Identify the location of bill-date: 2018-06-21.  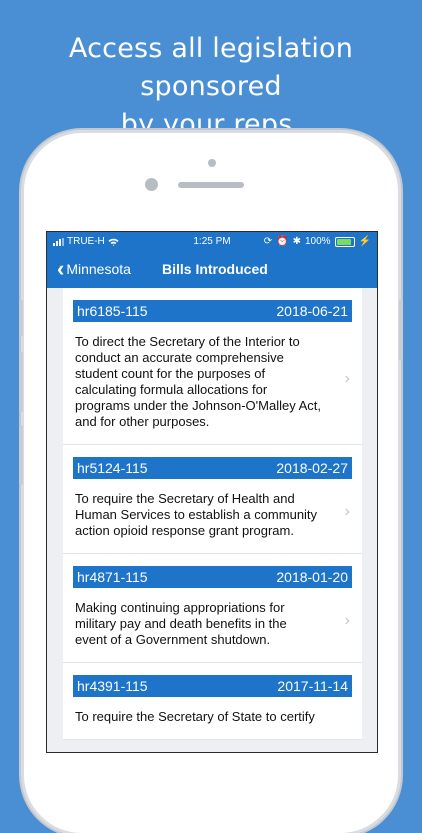
(312, 311).